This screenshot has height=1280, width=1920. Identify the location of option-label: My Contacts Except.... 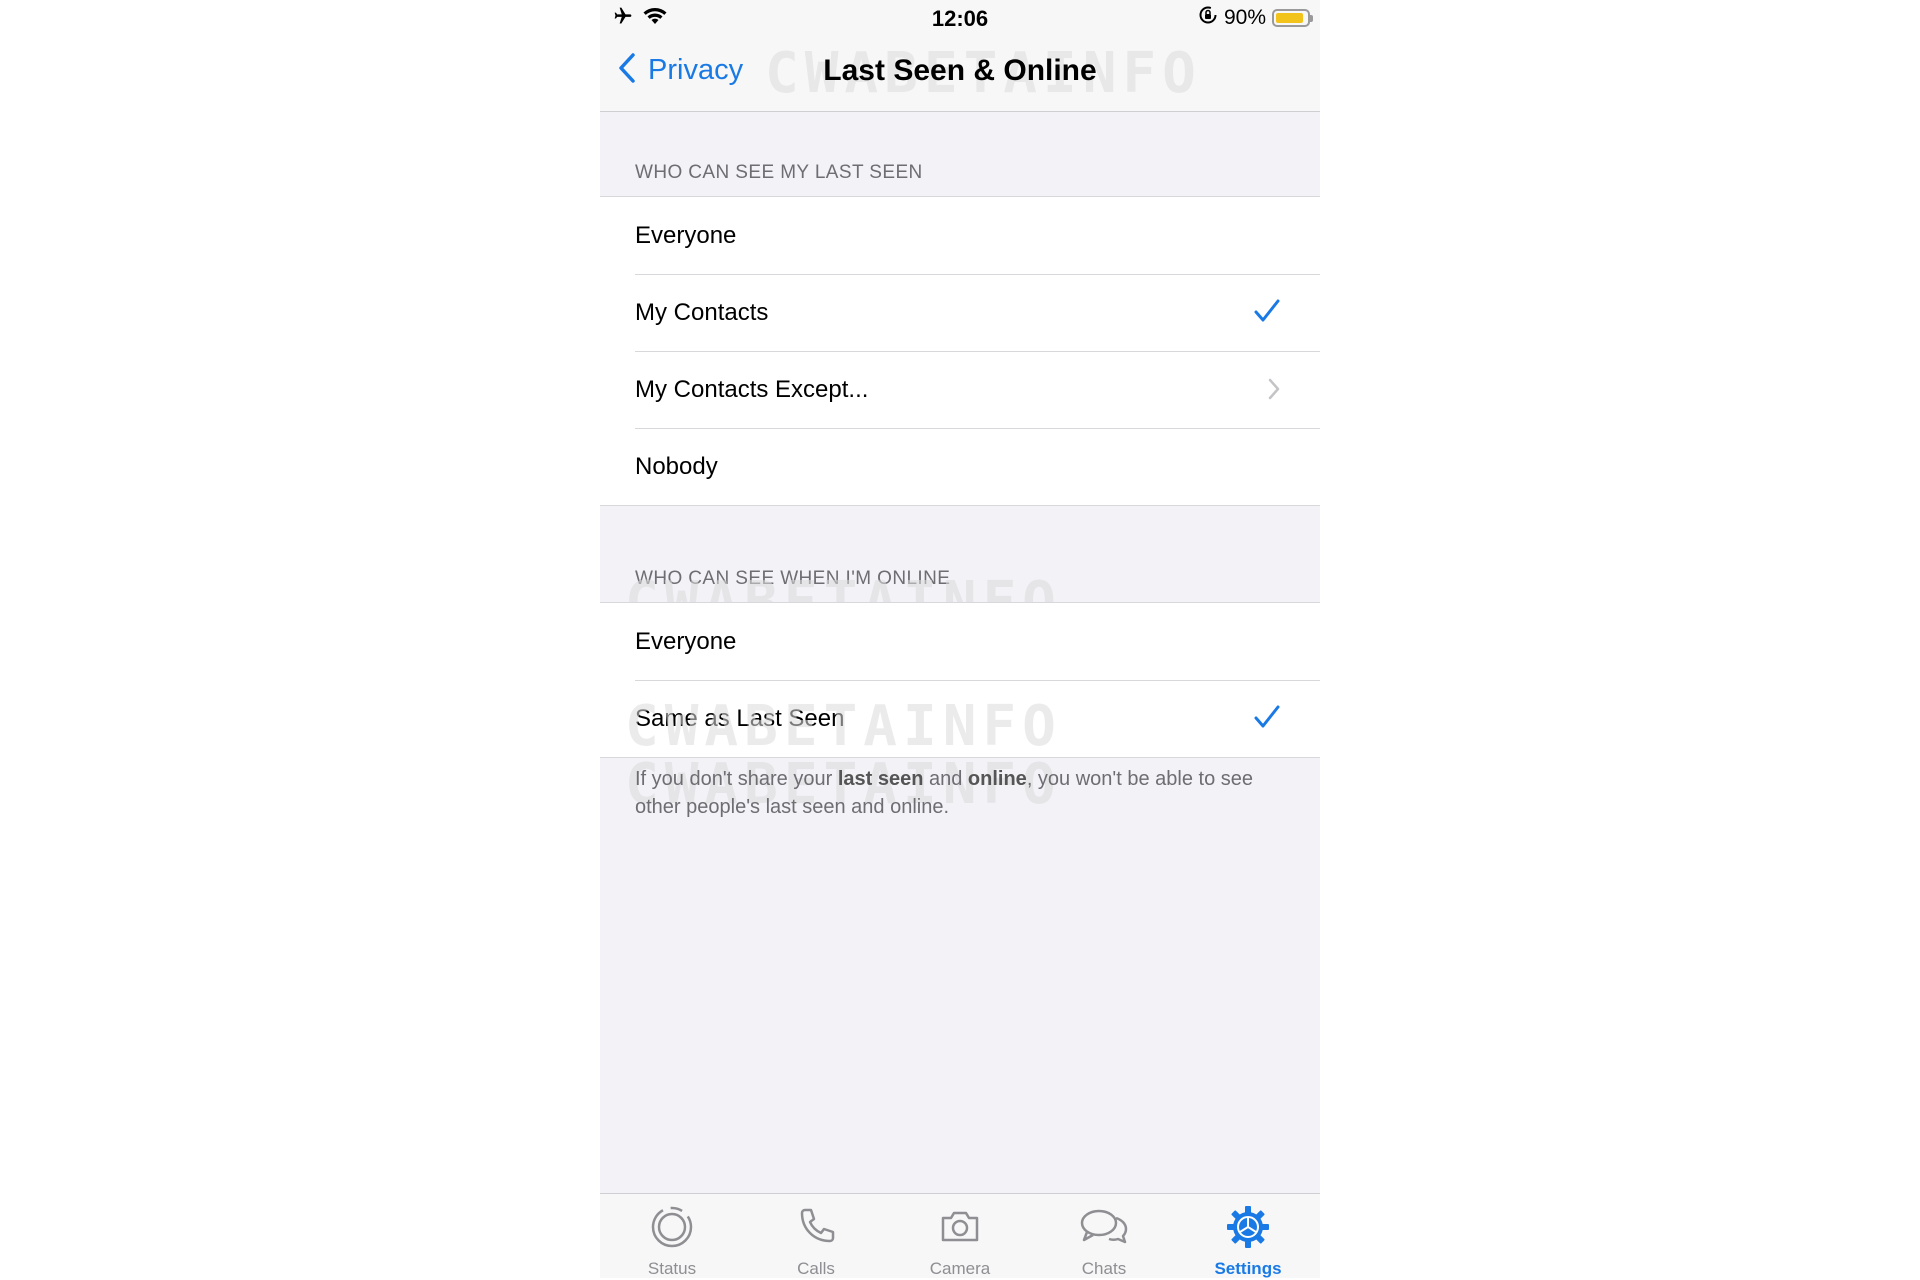
(752, 389).